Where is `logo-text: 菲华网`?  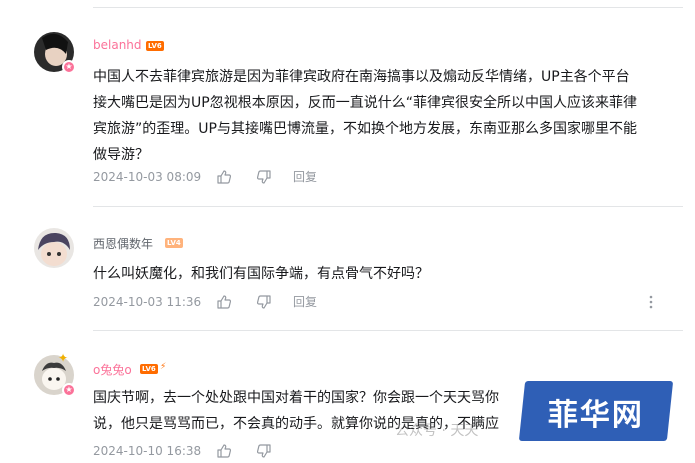
logo-text: 菲华网 is located at coordinates (595, 415).